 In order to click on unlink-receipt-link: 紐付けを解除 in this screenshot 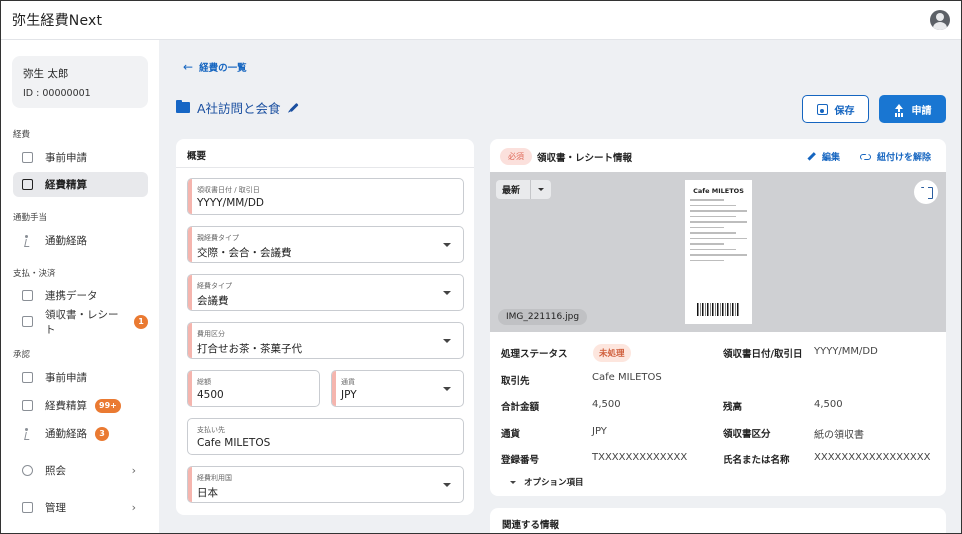, I will do `click(895, 156)`.